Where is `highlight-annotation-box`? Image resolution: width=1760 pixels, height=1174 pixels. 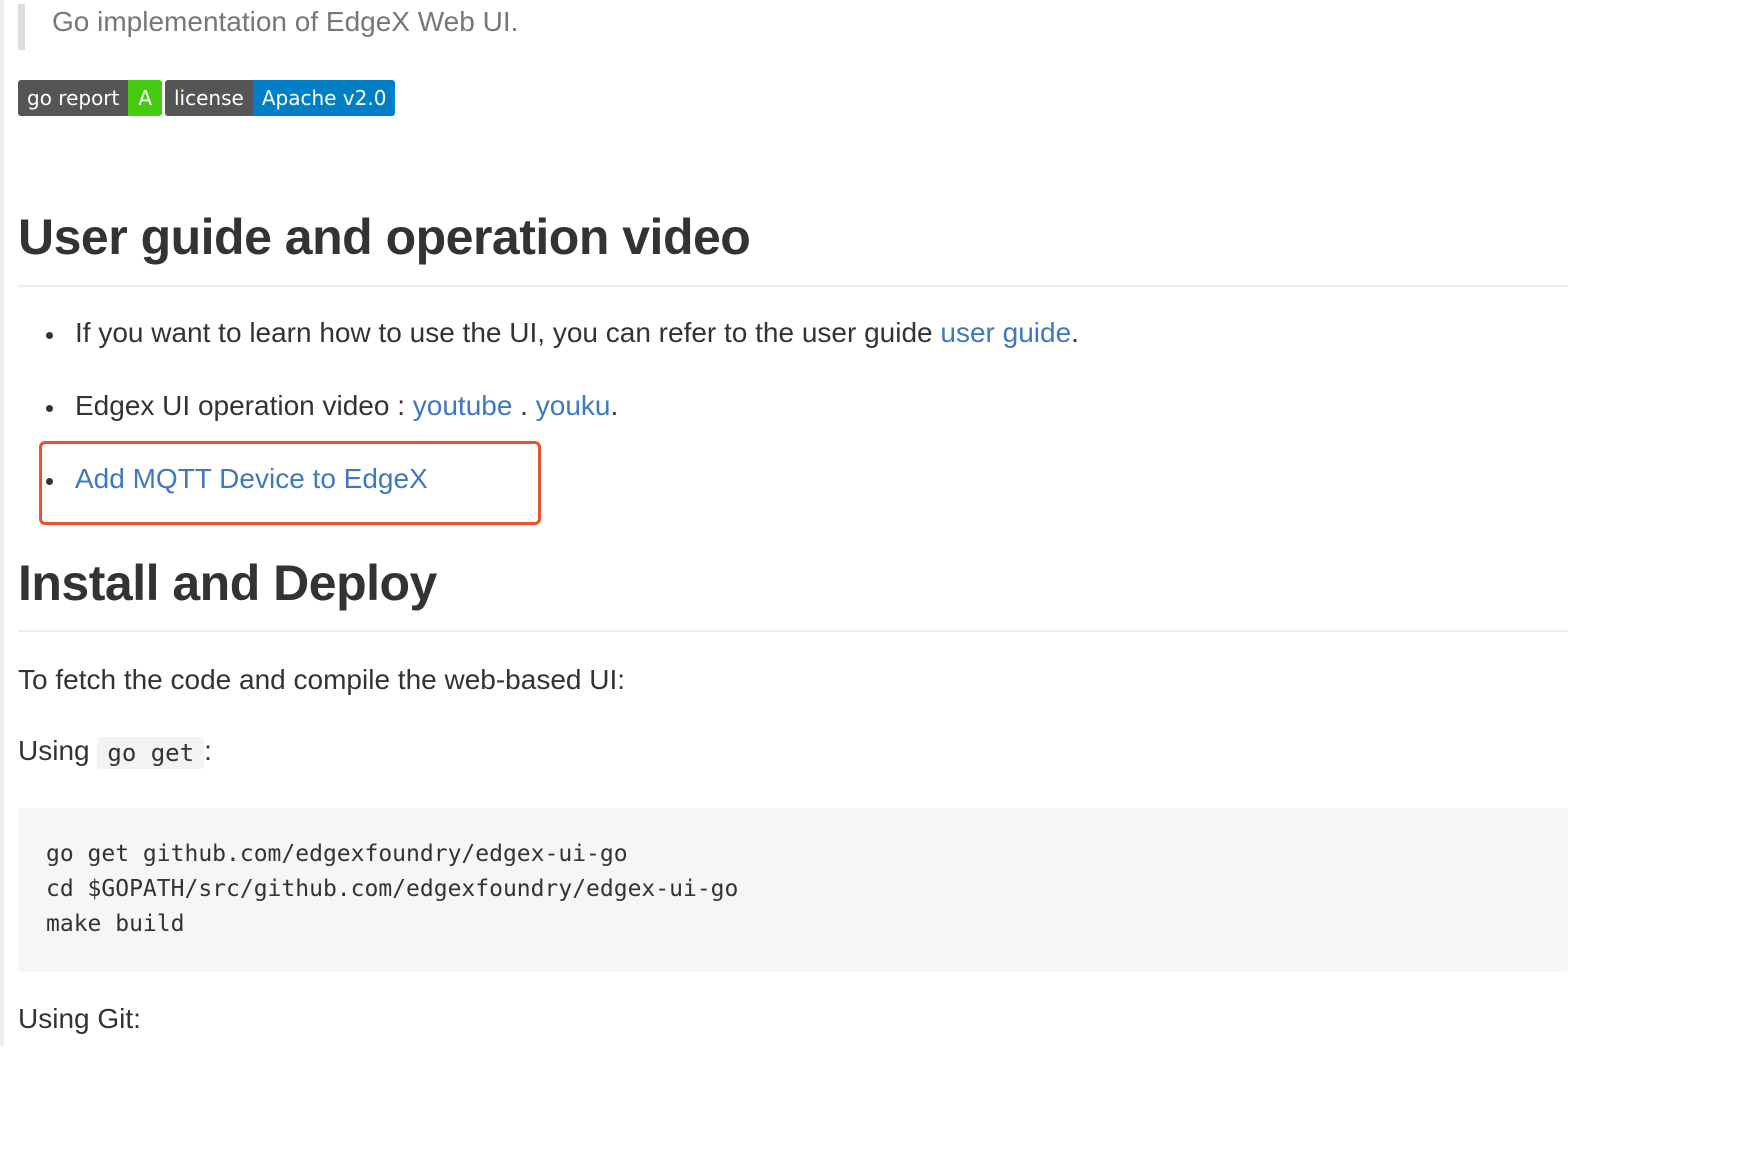
highlight-annotation-box is located at coordinates (290, 483).